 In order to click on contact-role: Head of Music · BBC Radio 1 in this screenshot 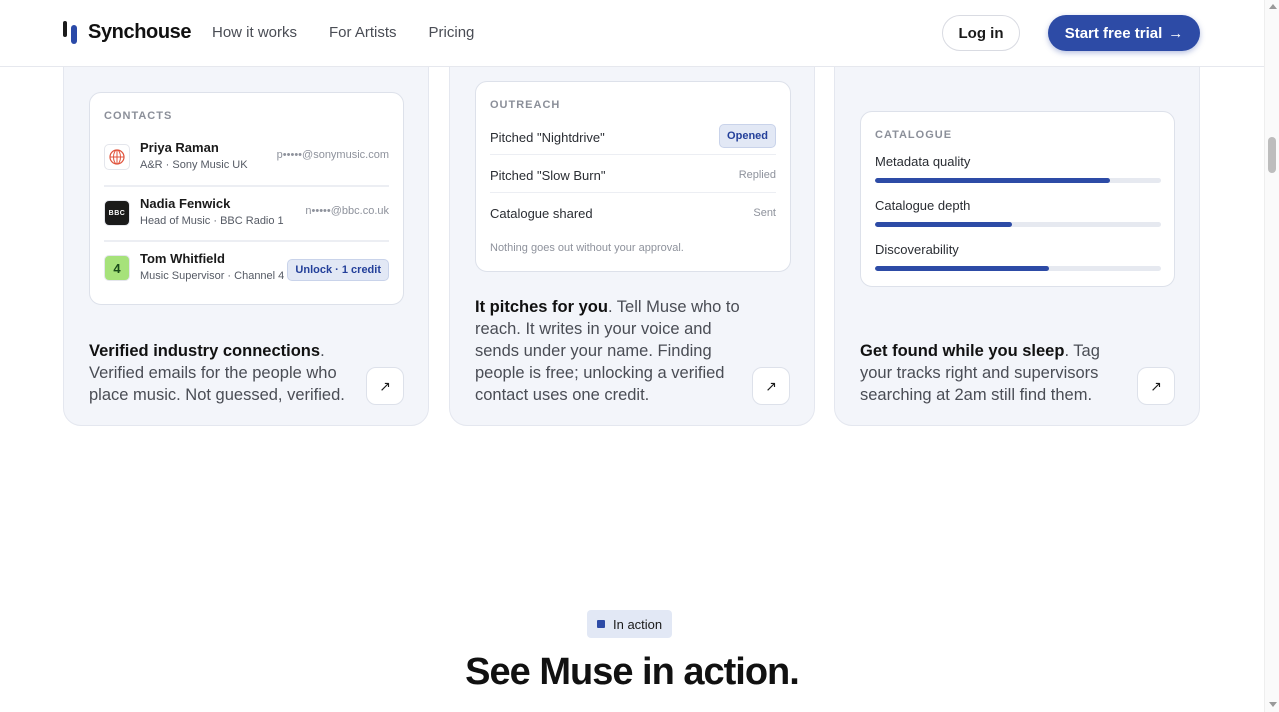, I will do `click(212, 221)`.